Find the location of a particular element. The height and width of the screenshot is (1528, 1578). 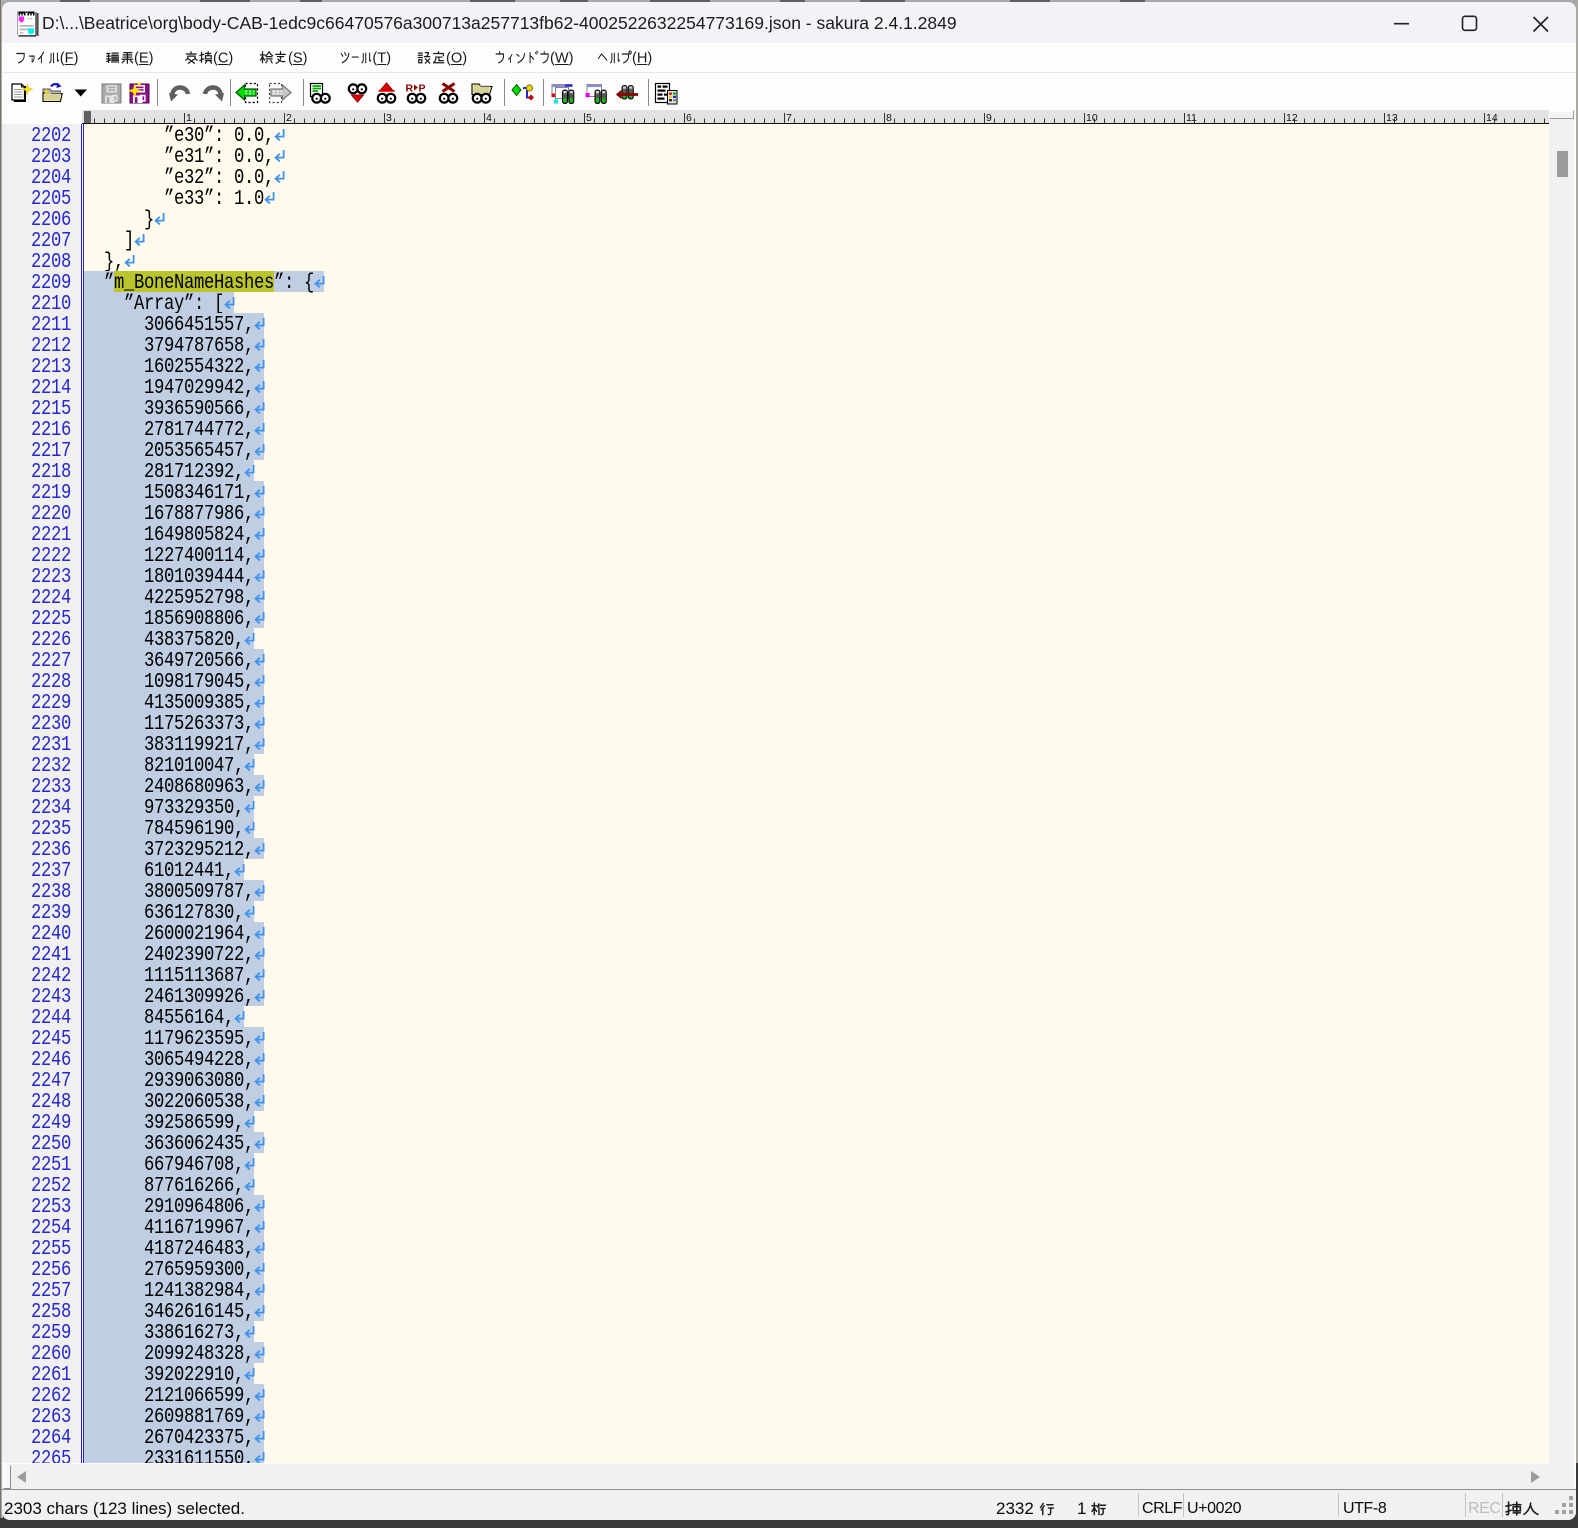

svg-text: 4 is located at coordinates (489, 118).